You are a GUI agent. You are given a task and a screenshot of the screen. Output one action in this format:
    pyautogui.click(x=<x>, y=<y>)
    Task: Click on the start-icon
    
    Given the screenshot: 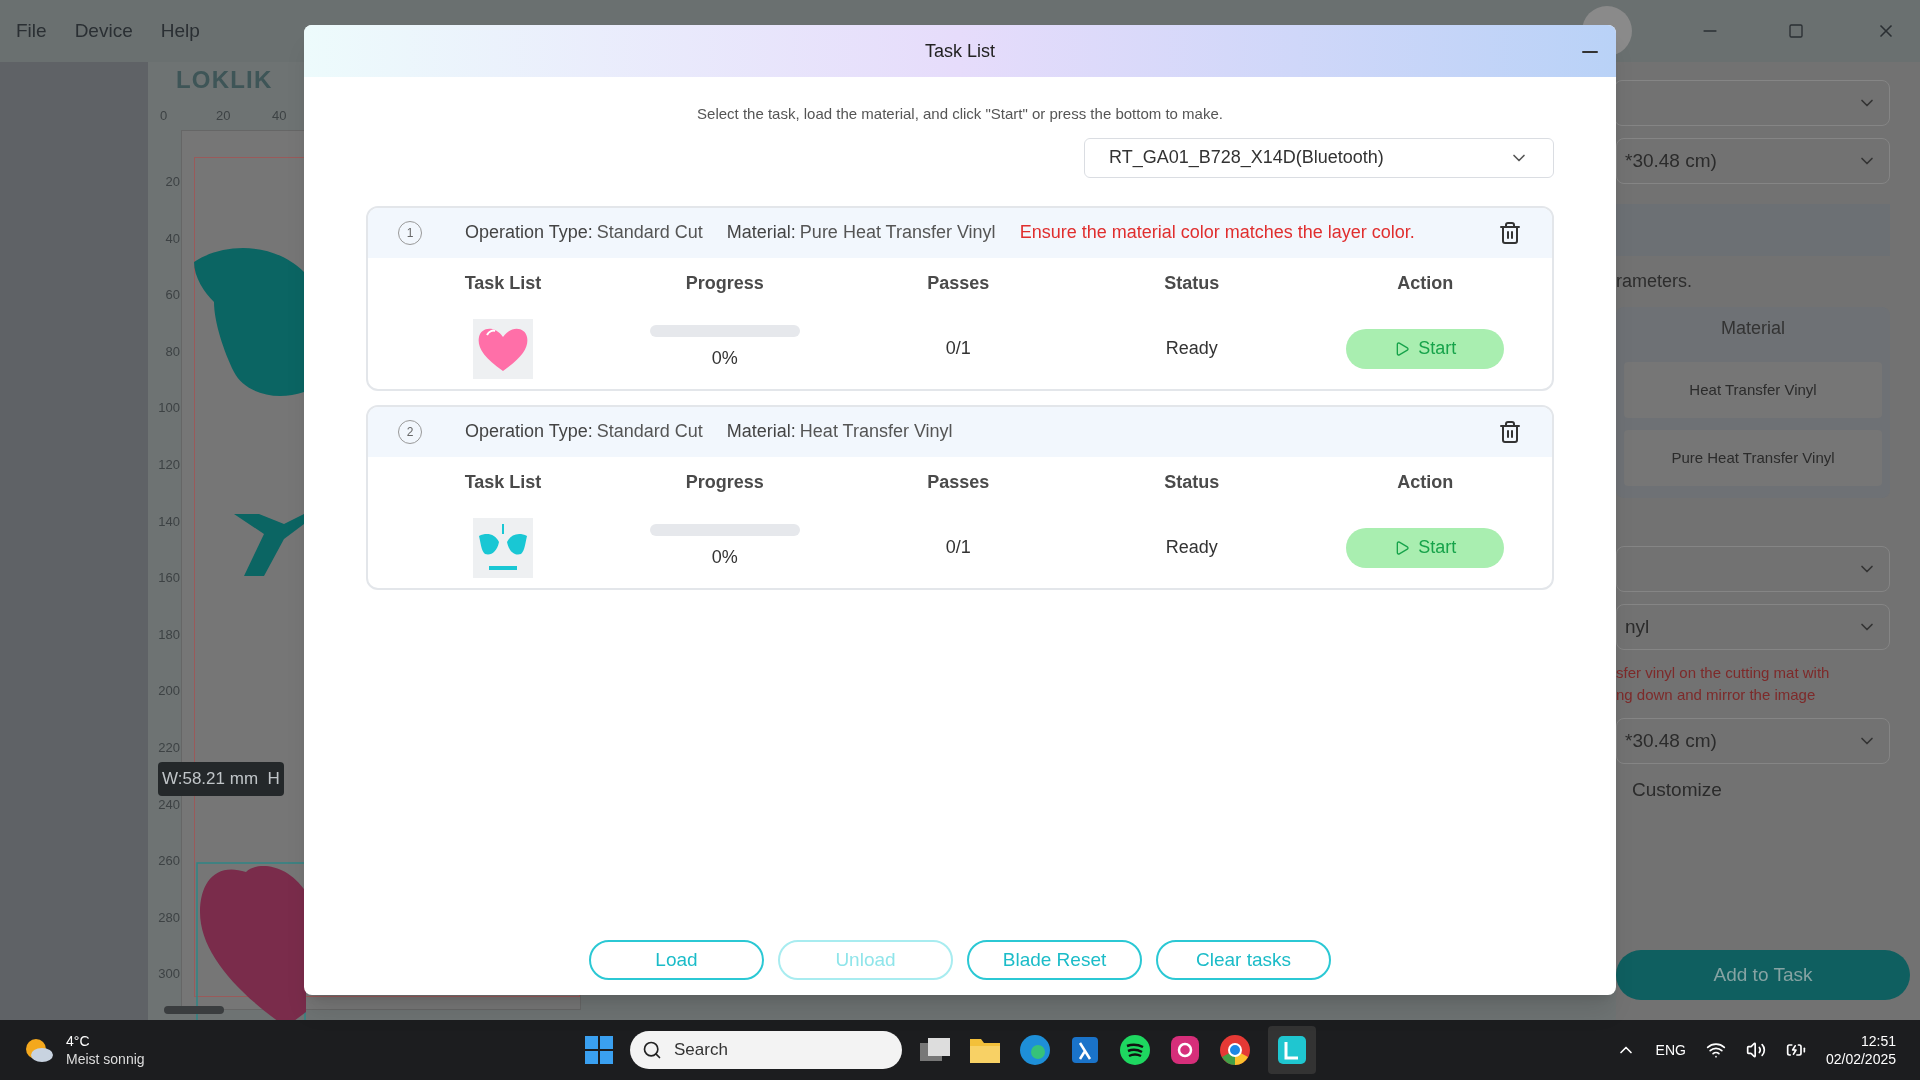 What is the action you would take?
    pyautogui.click(x=599, y=1050)
    